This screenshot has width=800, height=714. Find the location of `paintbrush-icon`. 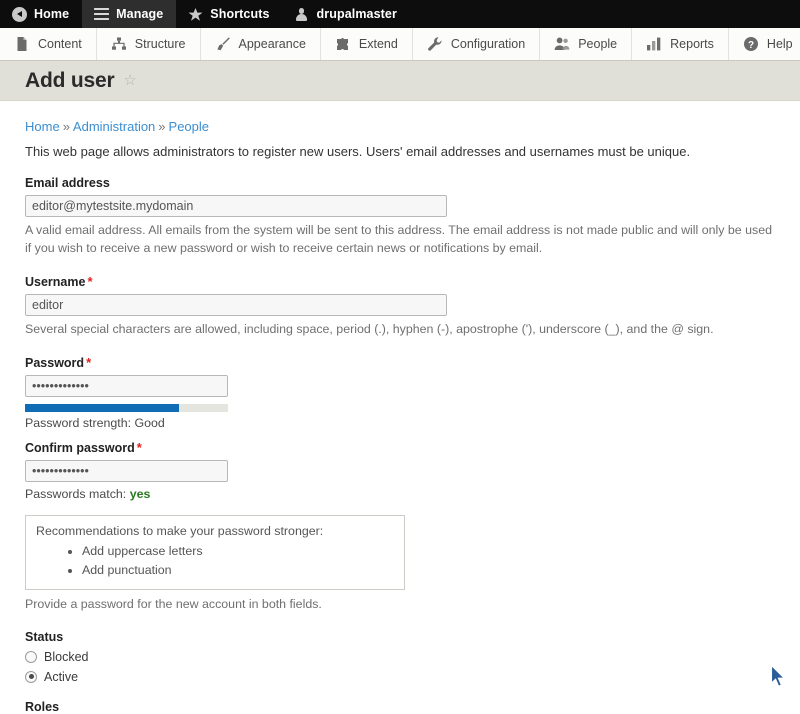

paintbrush-icon is located at coordinates (223, 44).